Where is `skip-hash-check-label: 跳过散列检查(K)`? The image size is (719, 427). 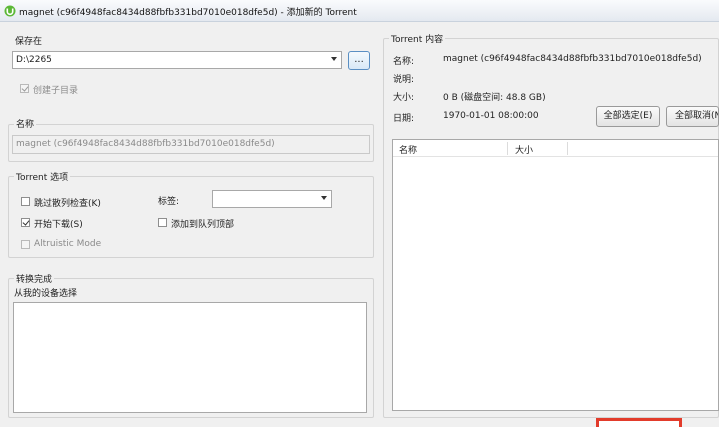
skip-hash-check-label: 跳过散列检查(K) is located at coordinates (67, 204).